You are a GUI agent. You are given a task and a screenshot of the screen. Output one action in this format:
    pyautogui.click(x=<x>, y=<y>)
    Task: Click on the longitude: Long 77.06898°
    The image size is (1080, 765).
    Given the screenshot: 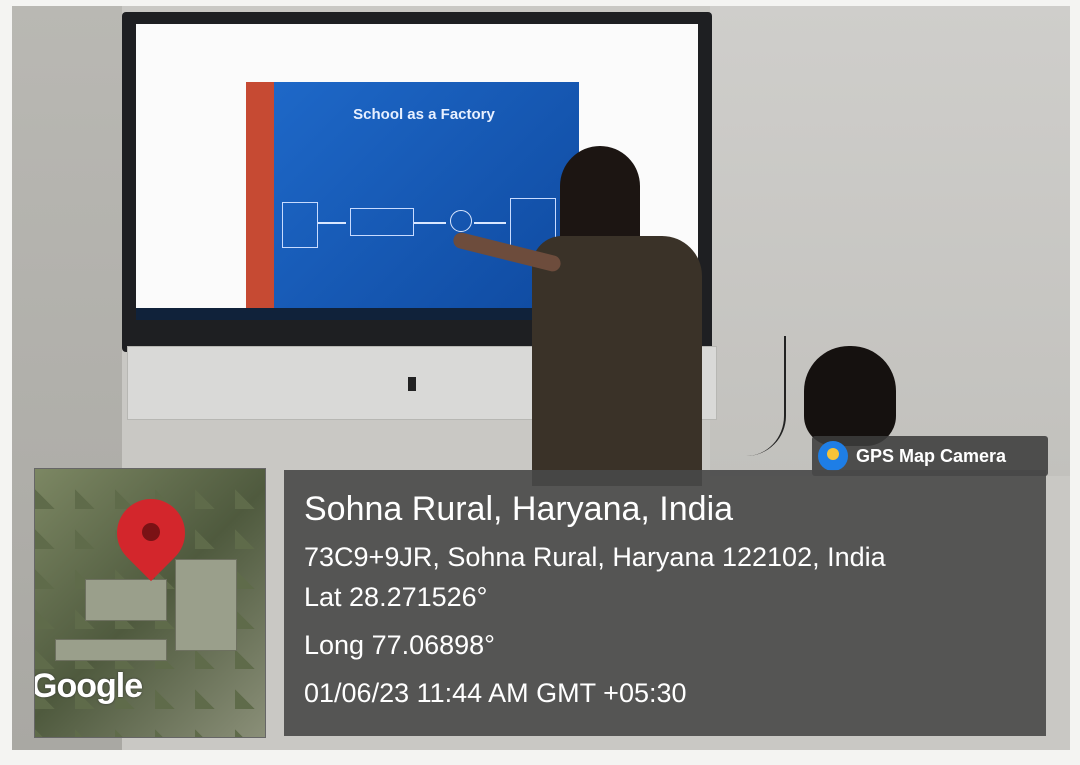 What is the action you would take?
    pyautogui.click(x=399, y=645)
    